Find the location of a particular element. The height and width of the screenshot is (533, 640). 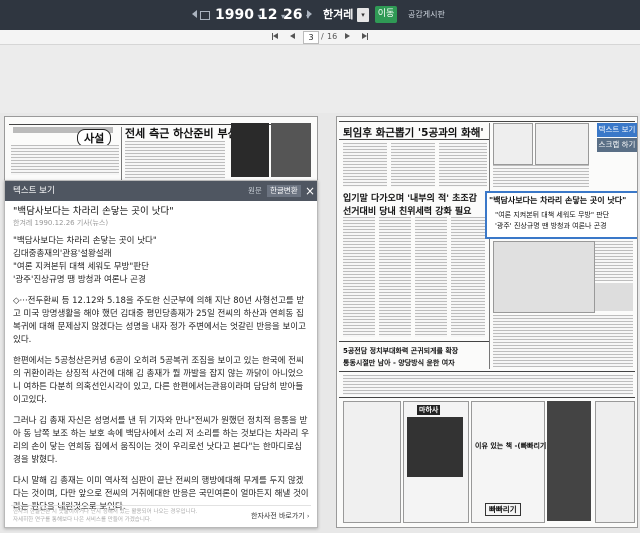

hanja-dictionary-link: 한자사전 바로가기 › is located at coordinates (280, 516).